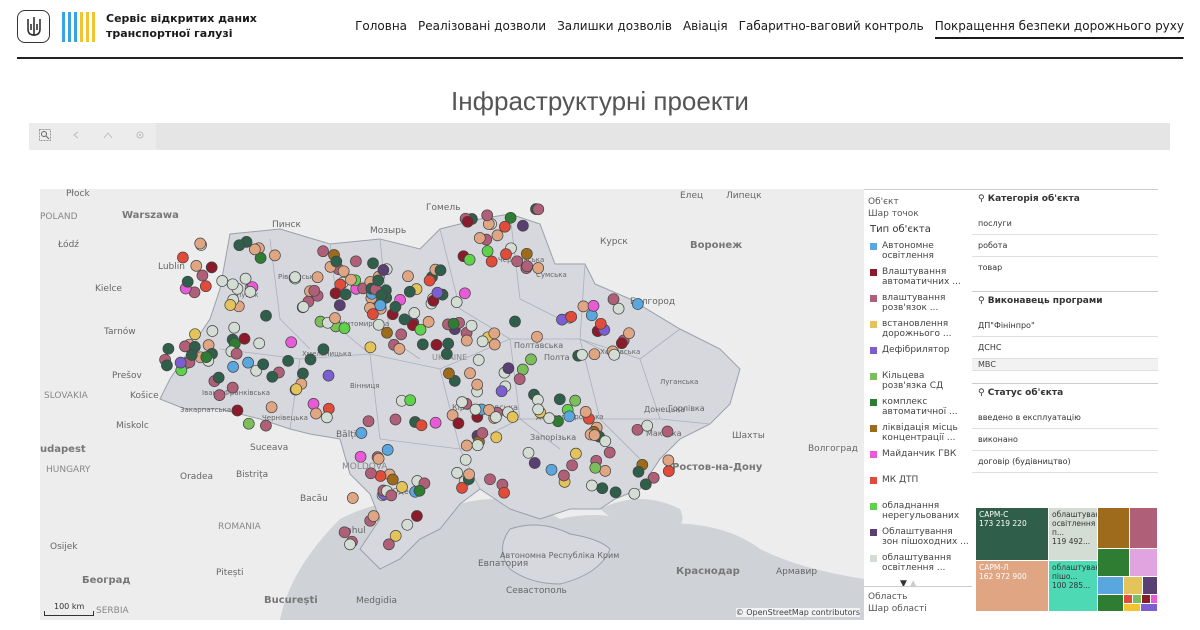  What do you see at coordinates (797, 612) in the screenshot?
I see `map-attribution: © OpenStreetMap contributors` at bounding box center [797, 612].